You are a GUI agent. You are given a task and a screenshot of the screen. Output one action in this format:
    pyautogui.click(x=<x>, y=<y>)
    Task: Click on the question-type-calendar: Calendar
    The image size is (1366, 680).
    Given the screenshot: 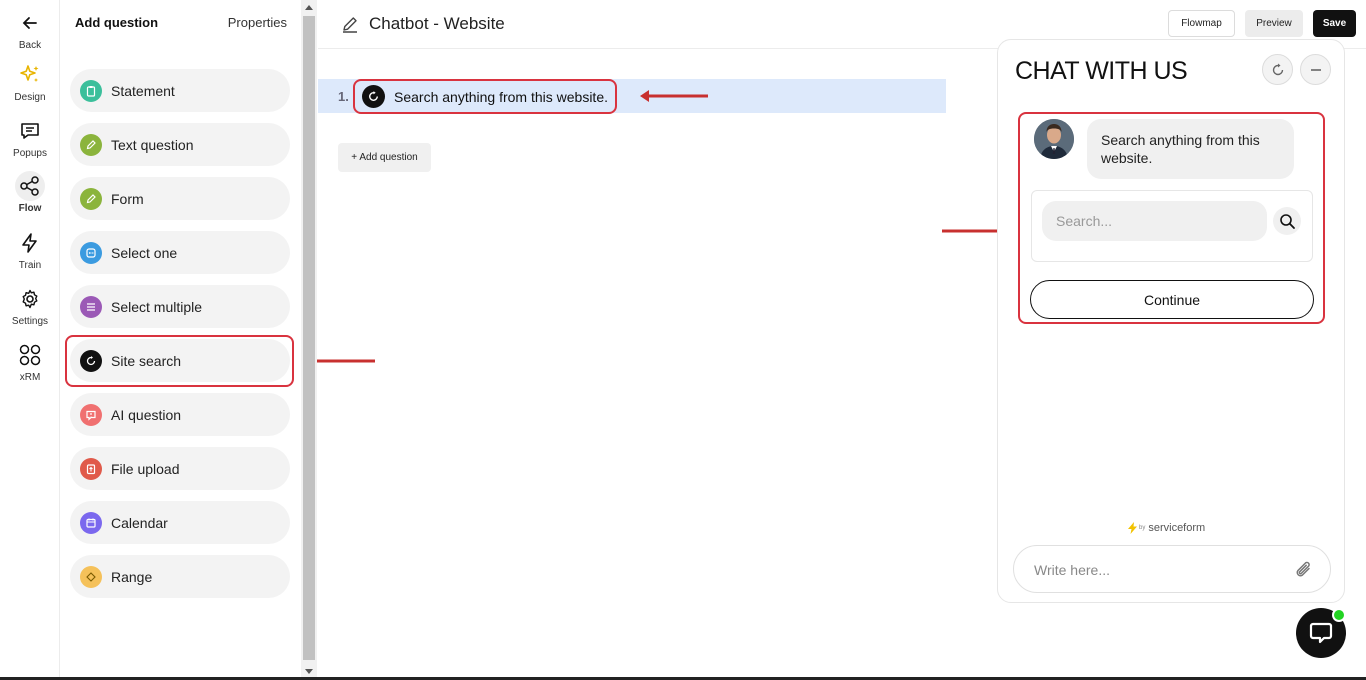 What is the action you would take?
    pyautogui.click(x=180, y=522)
    